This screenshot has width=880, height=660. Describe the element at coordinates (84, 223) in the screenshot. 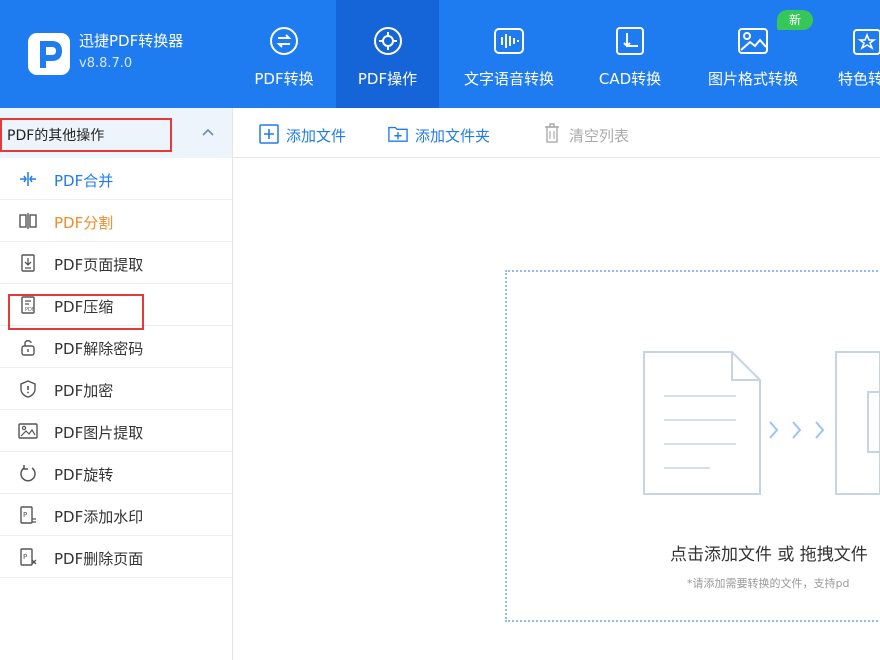

I see `sidebar-item-label: PDF分割` at that location.